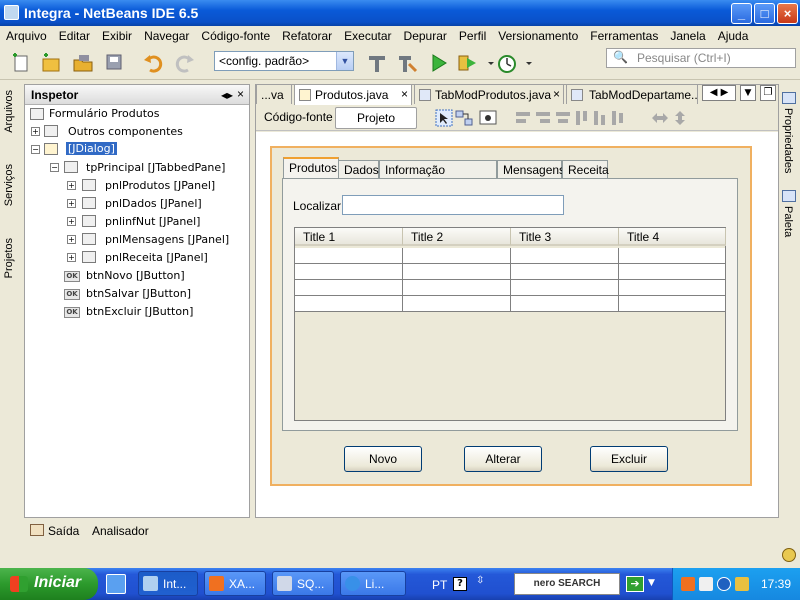 This screenshot has height=600, width=800. I want to click on column-header: Title 1, so click(349, 237).